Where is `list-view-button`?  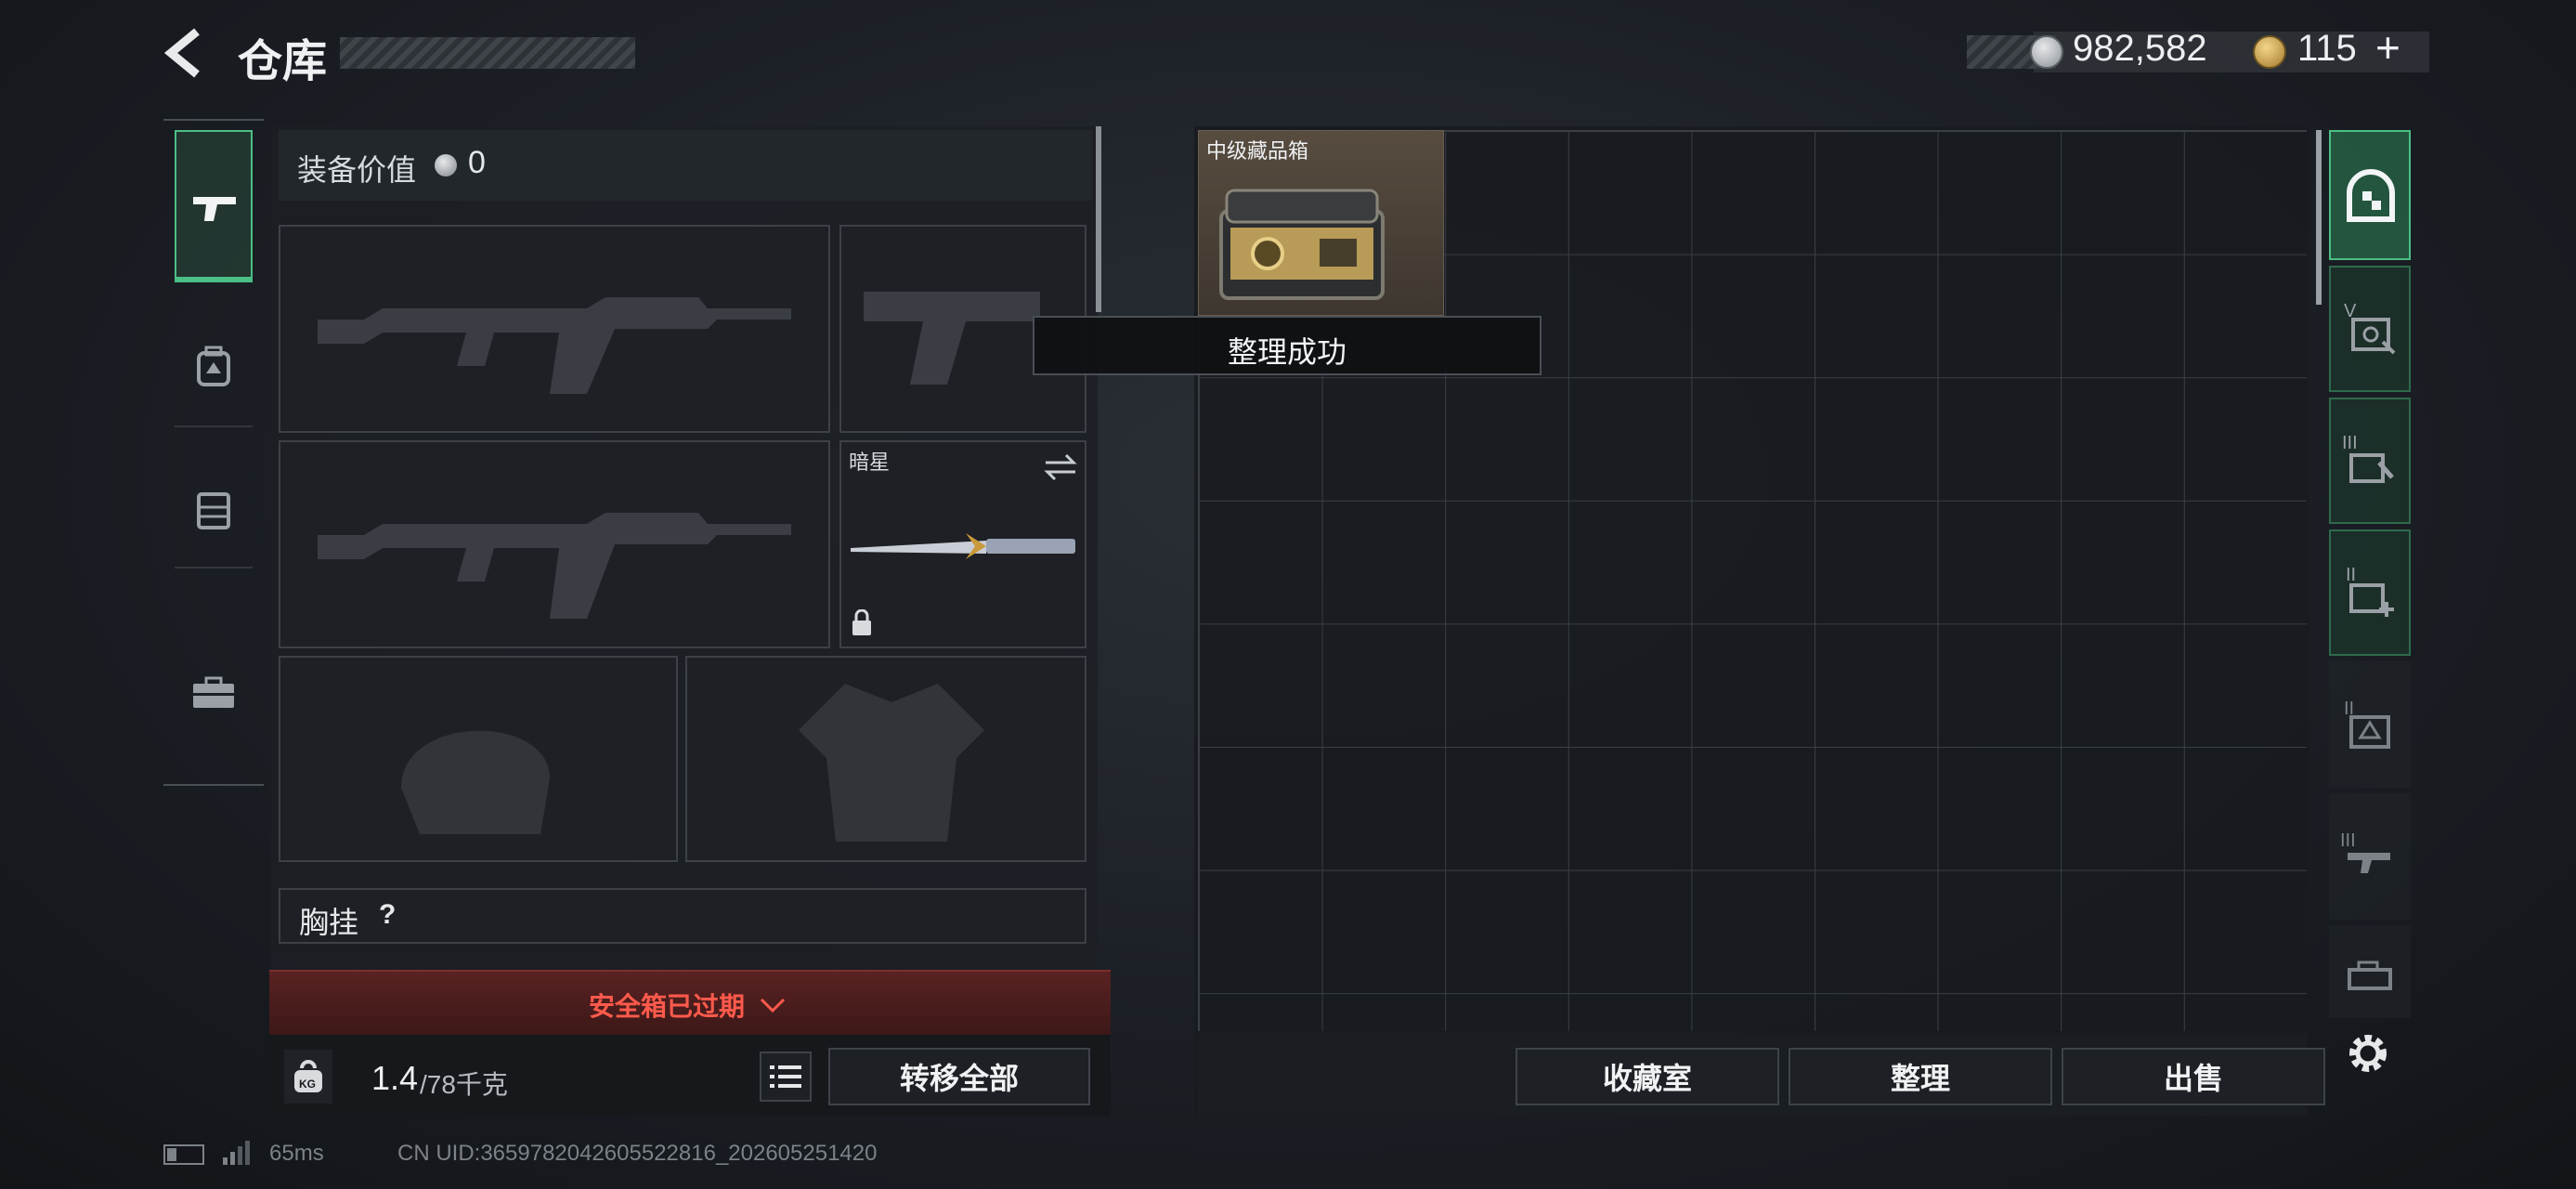 list-view-button is located at coordinates (786, 1077).